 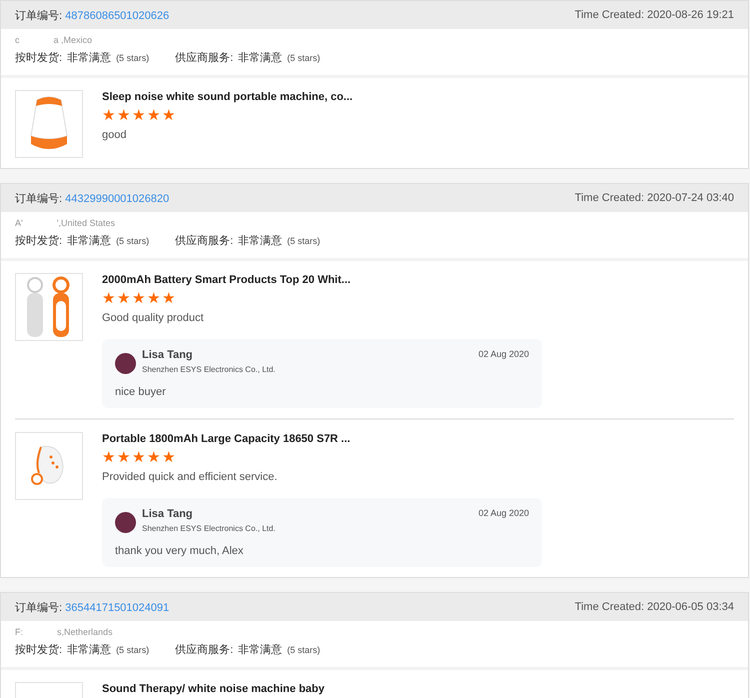 I want to click on buyer-name: c, so click(x=17, y=40).